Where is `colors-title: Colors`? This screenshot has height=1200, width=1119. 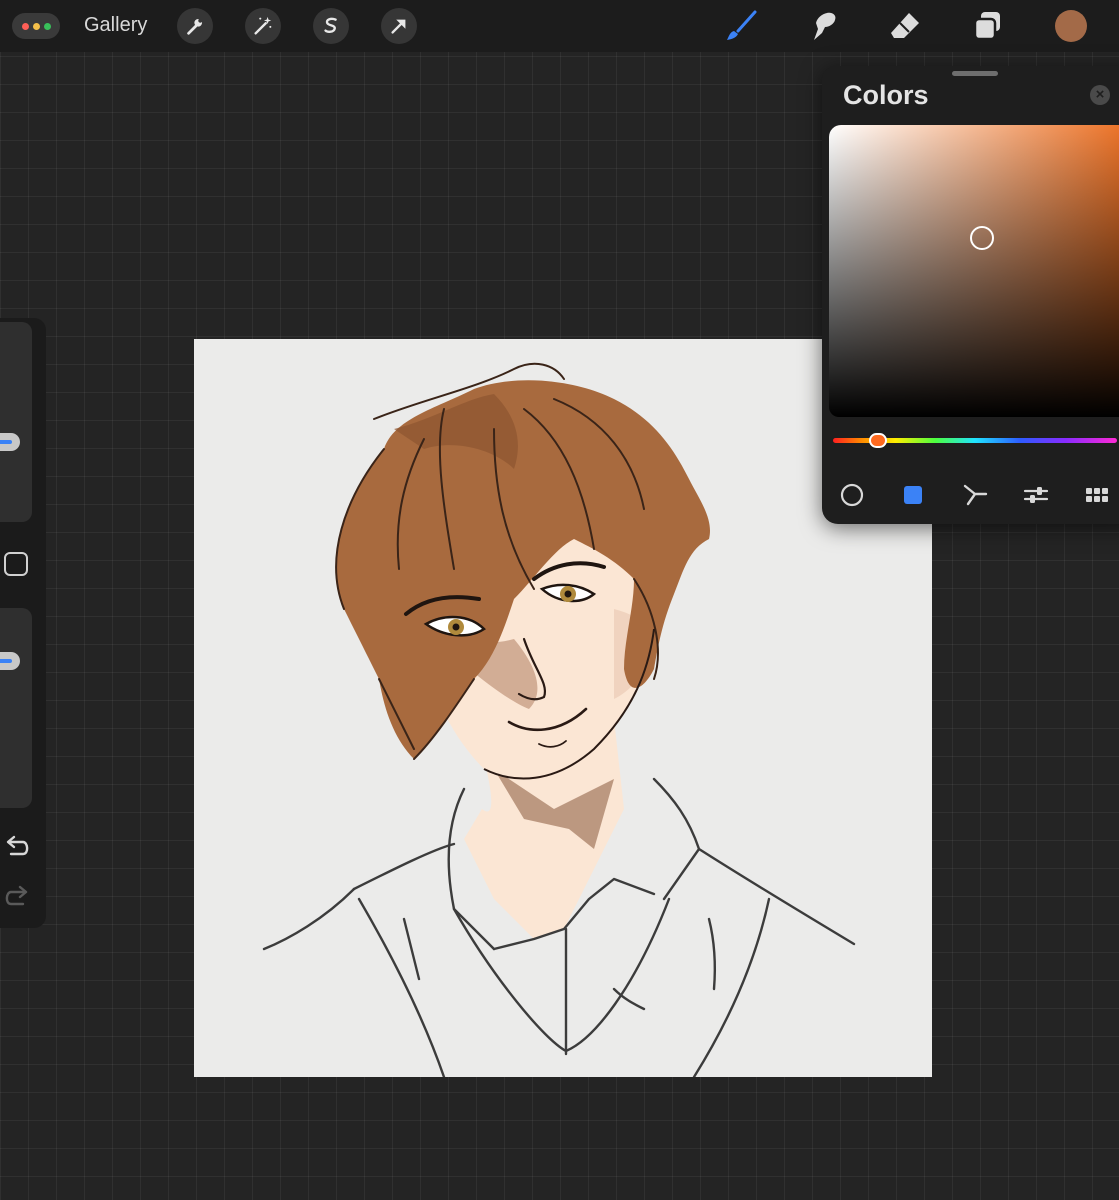 colors-title: Colors is located at coordinates (886, 95).